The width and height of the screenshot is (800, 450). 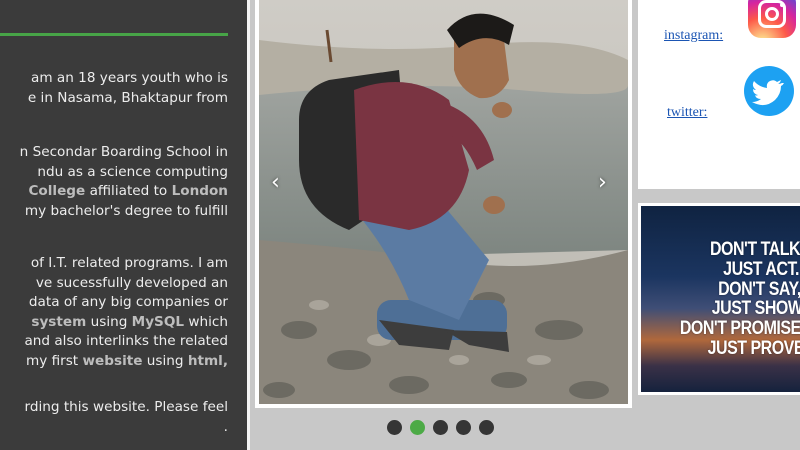 I want to click on html-highlight: html,, so click(x=207, y=360).